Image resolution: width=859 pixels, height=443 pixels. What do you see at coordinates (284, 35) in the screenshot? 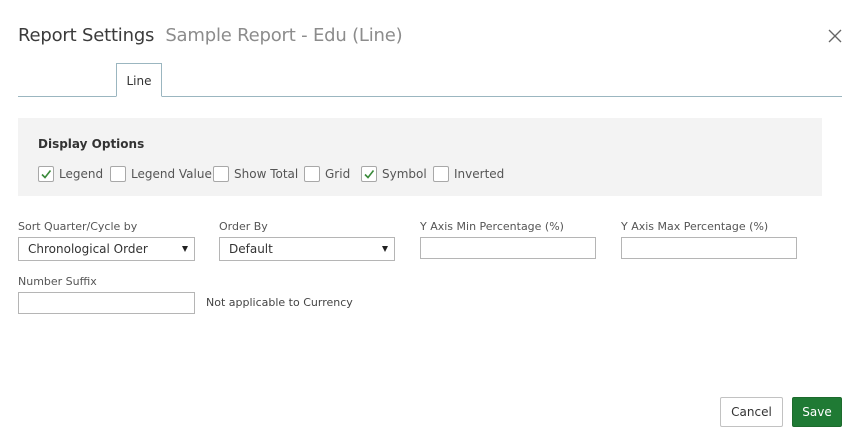
I see `dialog-subtitle: Sample Report - Edu (Line)` at bounding box center [284, 35].